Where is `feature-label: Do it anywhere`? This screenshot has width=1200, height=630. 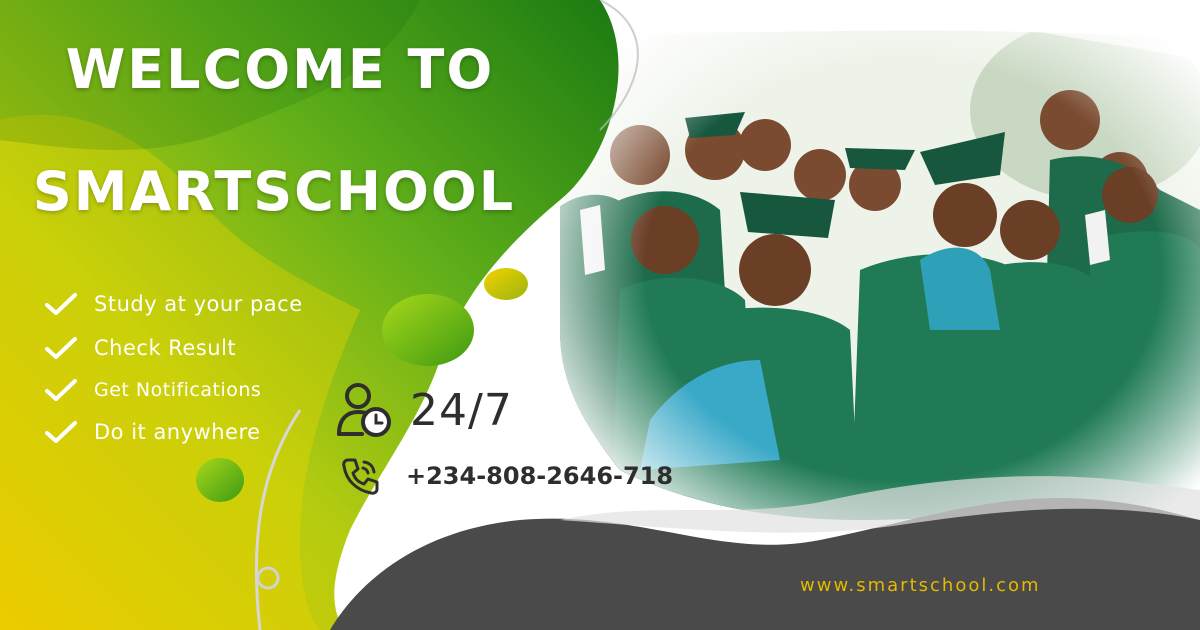 feature-label: Do it anywhere is located at coordinates (177, 432).